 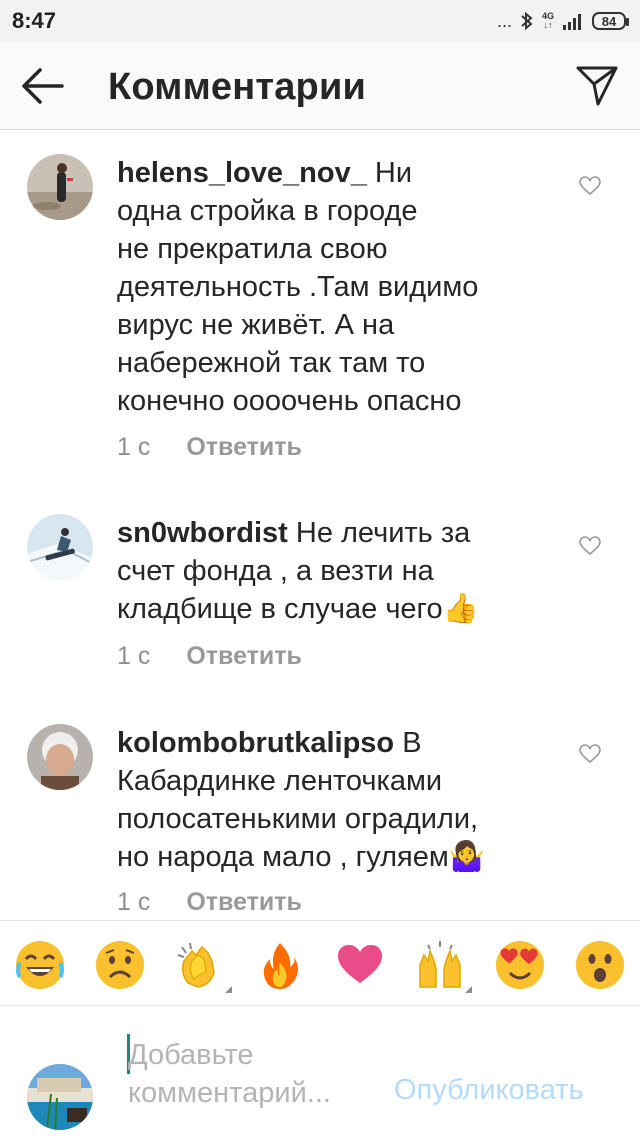 What do you see at coordinates (610, 21) in the screenshot?
I see `battery-icon: 84` at bounding box center [610, 21].